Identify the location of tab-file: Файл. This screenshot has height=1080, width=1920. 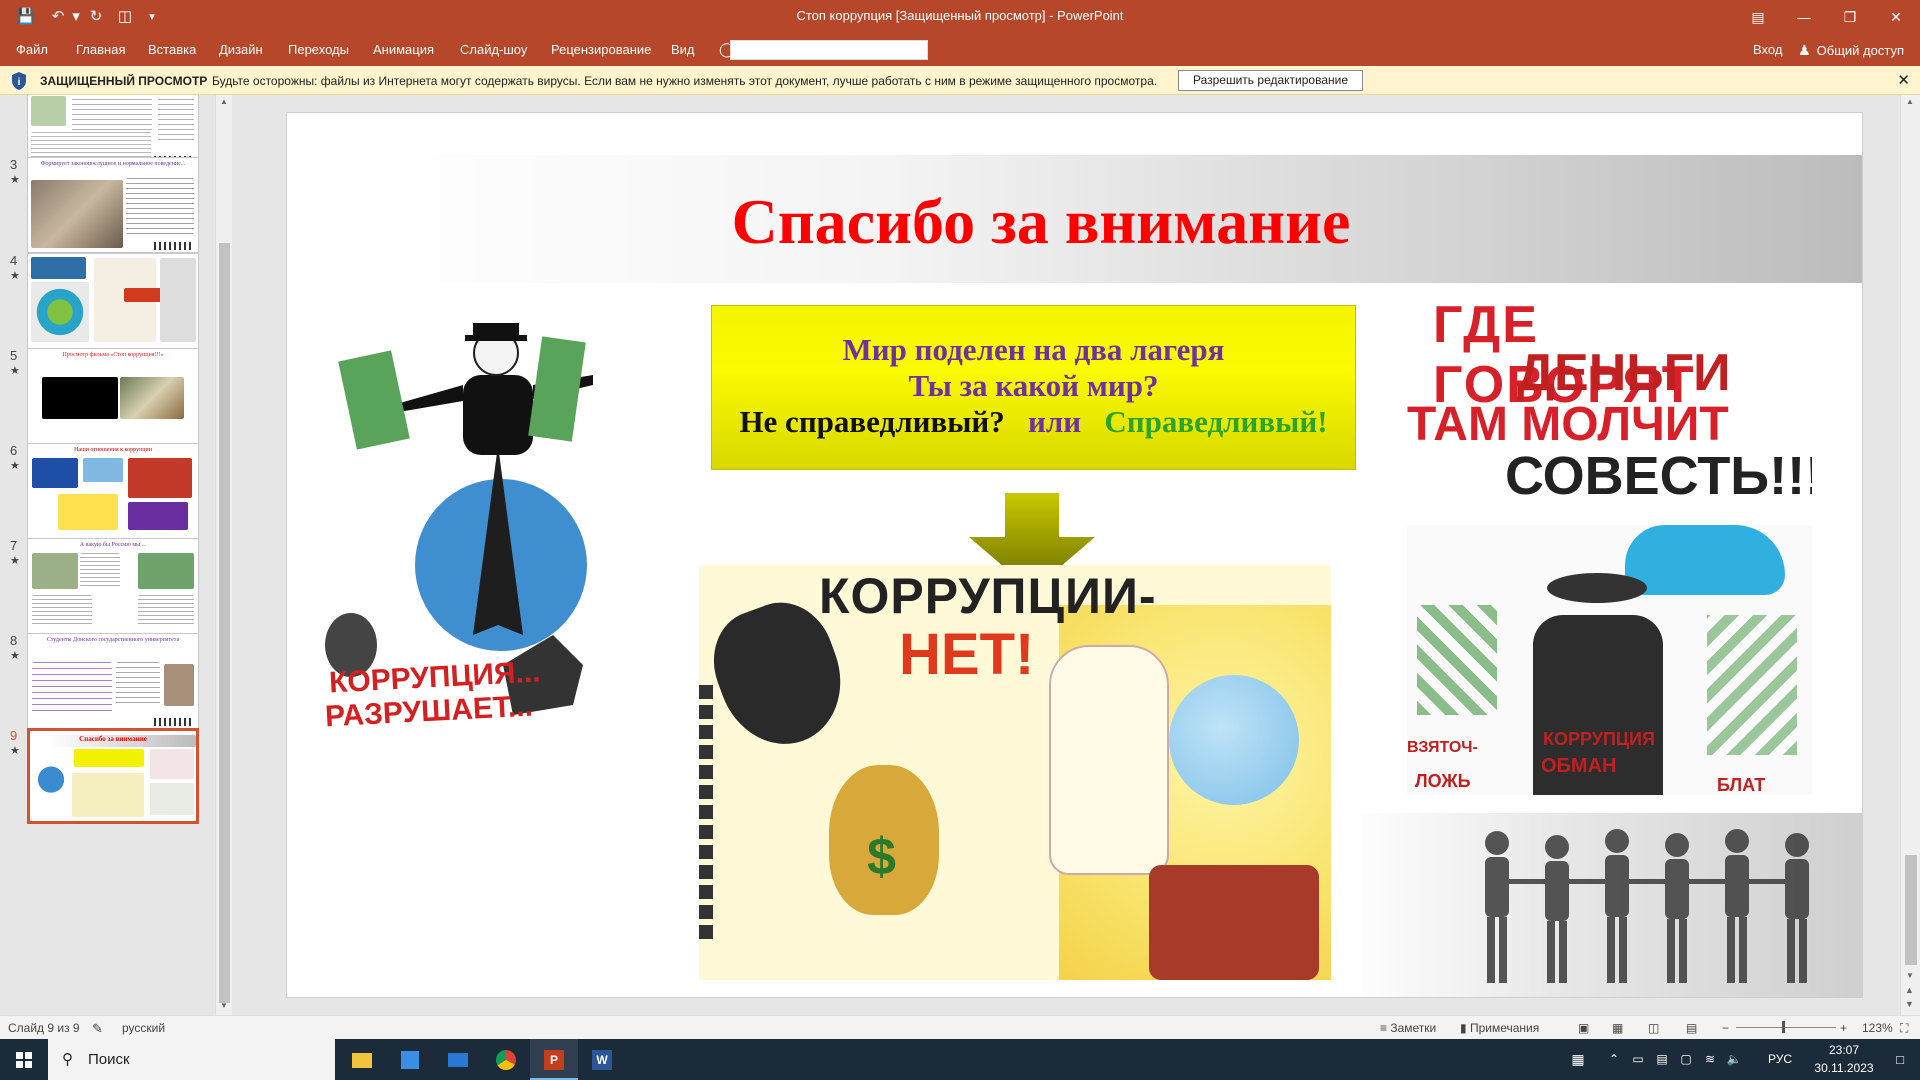
(32, 49).